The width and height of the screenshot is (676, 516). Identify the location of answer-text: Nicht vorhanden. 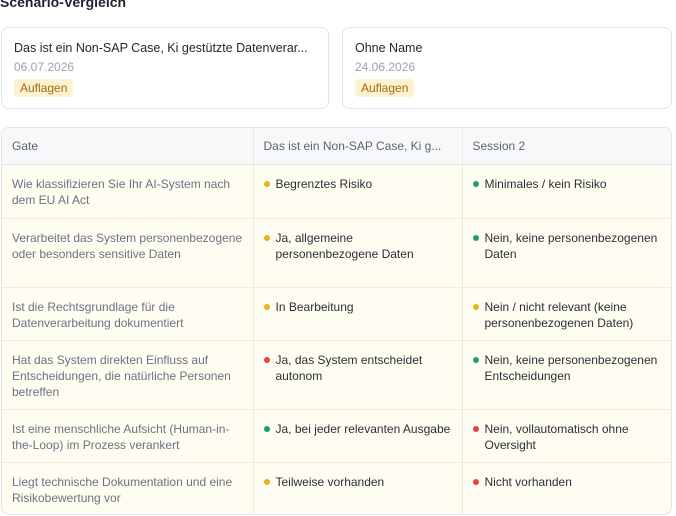
(528, 482).